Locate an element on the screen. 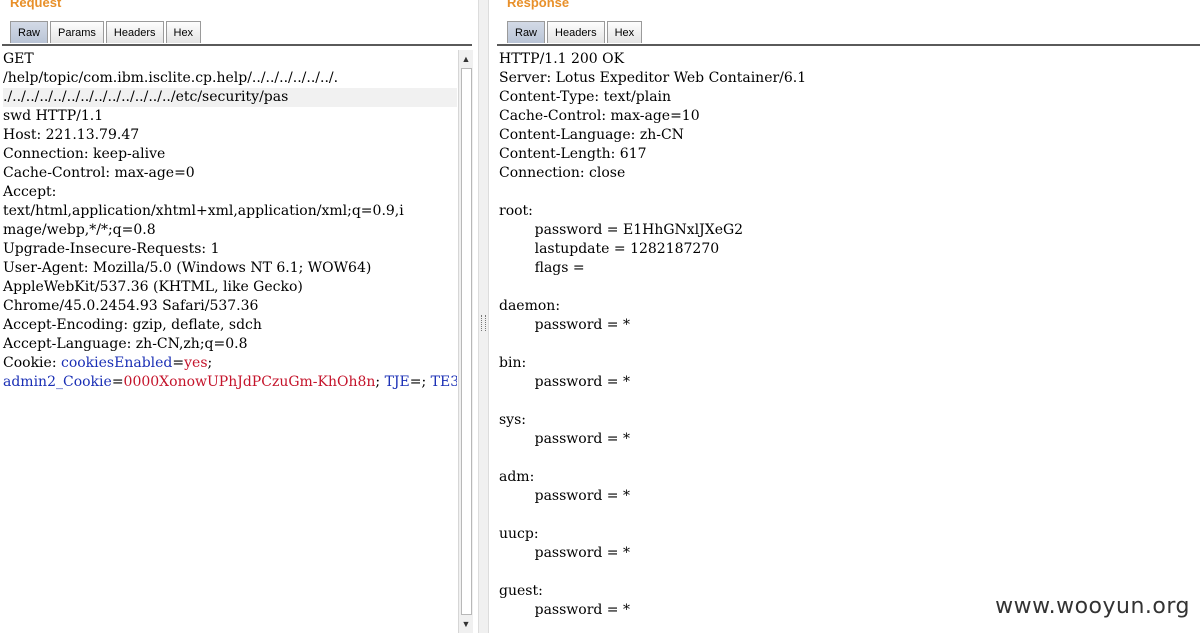 This screenshot has width=1200, height=633. scroll-down-arrow-icon: ▼ is located at coordinates (466, 624).